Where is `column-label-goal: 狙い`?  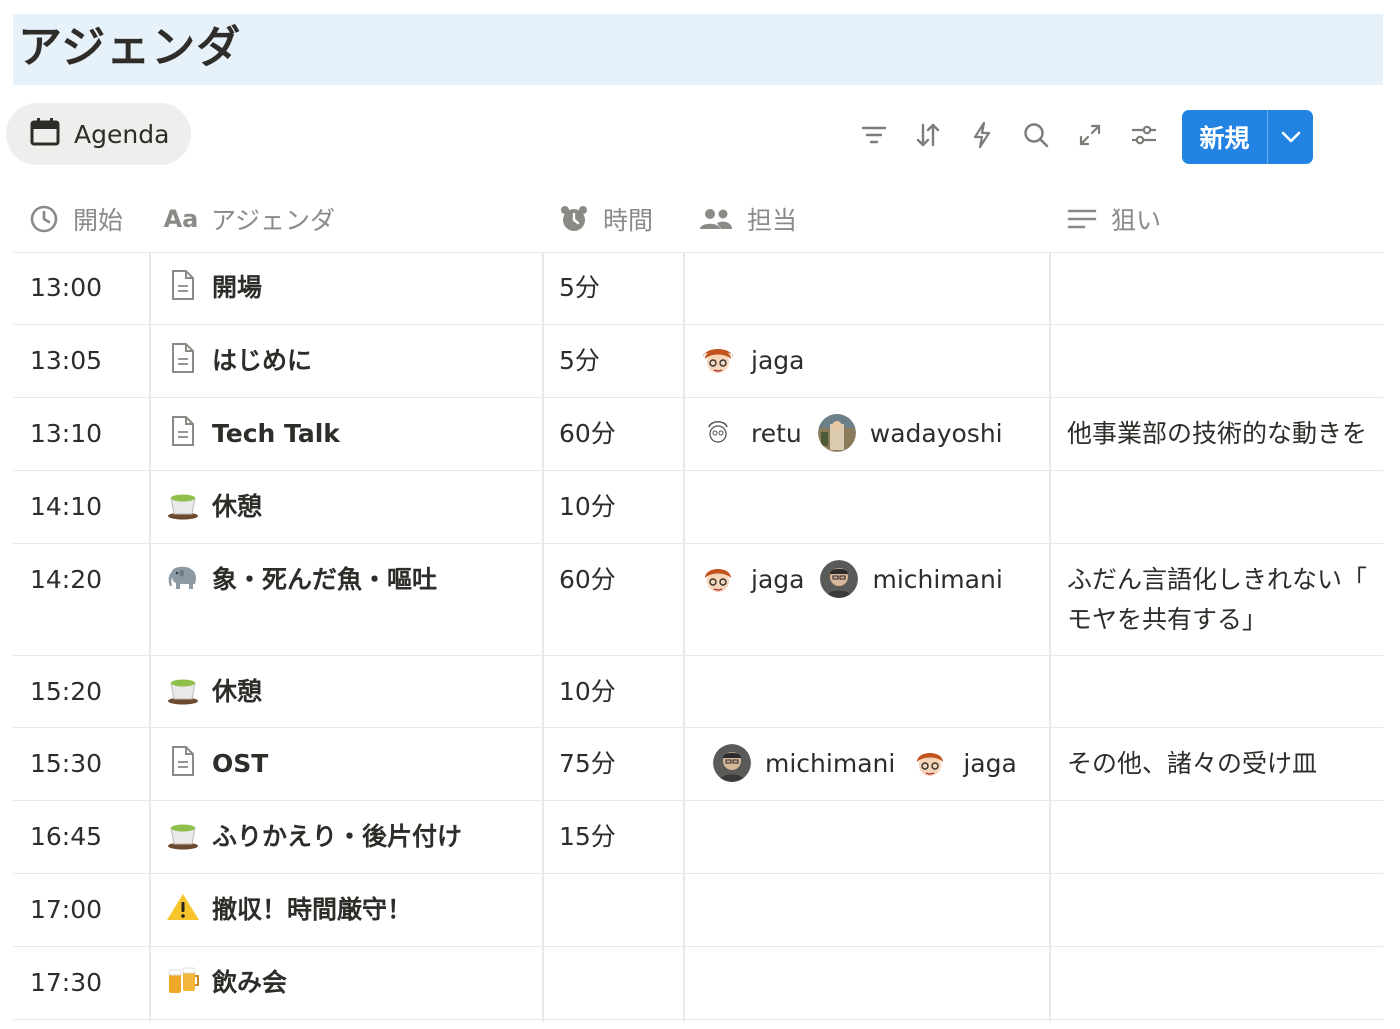
column-label-goal: 狙い is located at coordinates (1136, 220).